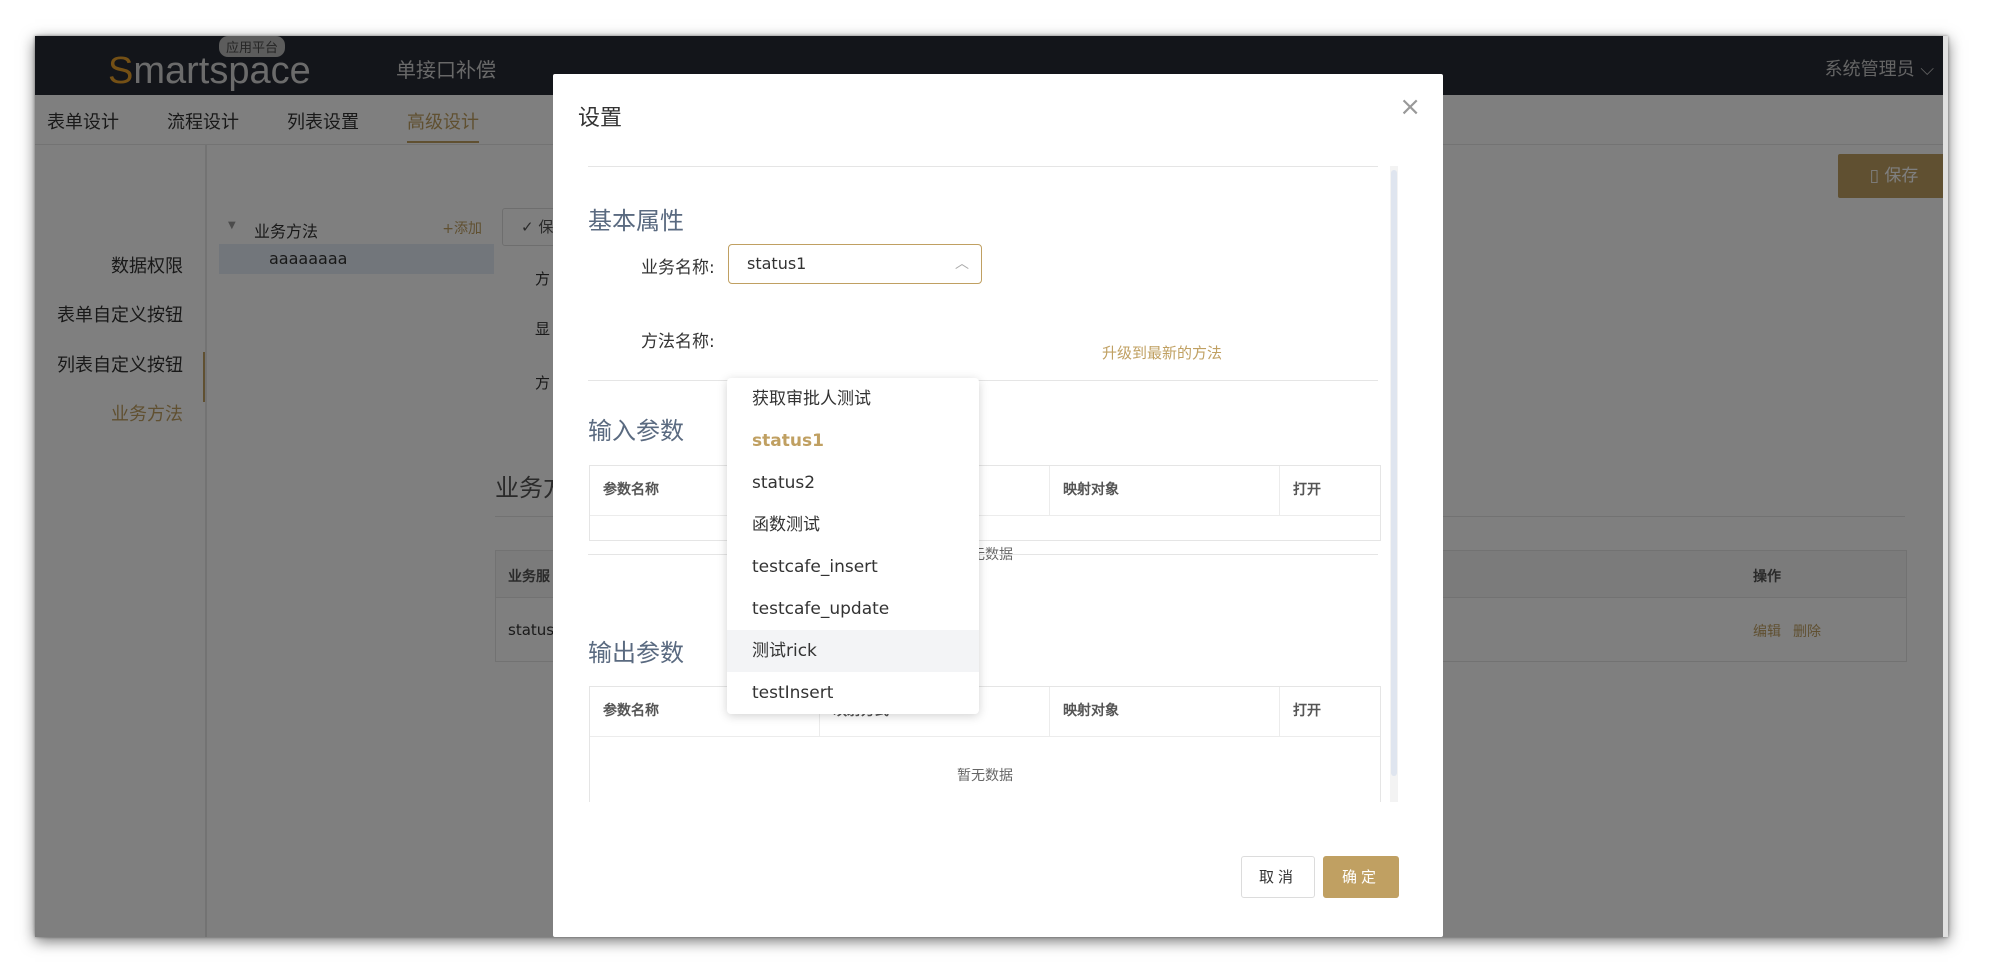 Image resolution: width=1990 pixels, height=973 pixels. I want to click on dropdown-option: 获取审批人测试, so click(853, 399).